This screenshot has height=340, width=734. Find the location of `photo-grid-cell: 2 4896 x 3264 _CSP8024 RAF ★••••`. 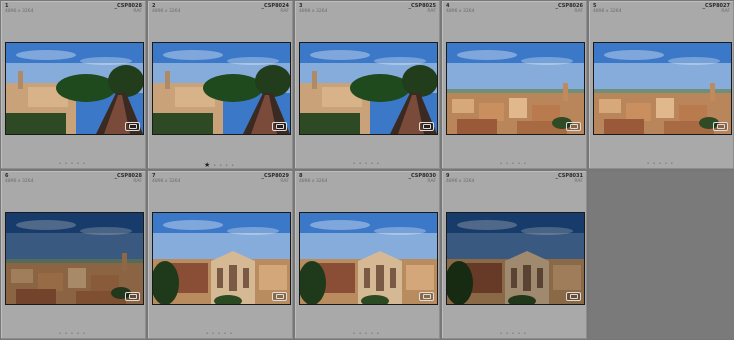

photo-grid-cell: 2 4896 x 3264 _CSP8024 RAF ★•••• is located at coordinates (220, 85).